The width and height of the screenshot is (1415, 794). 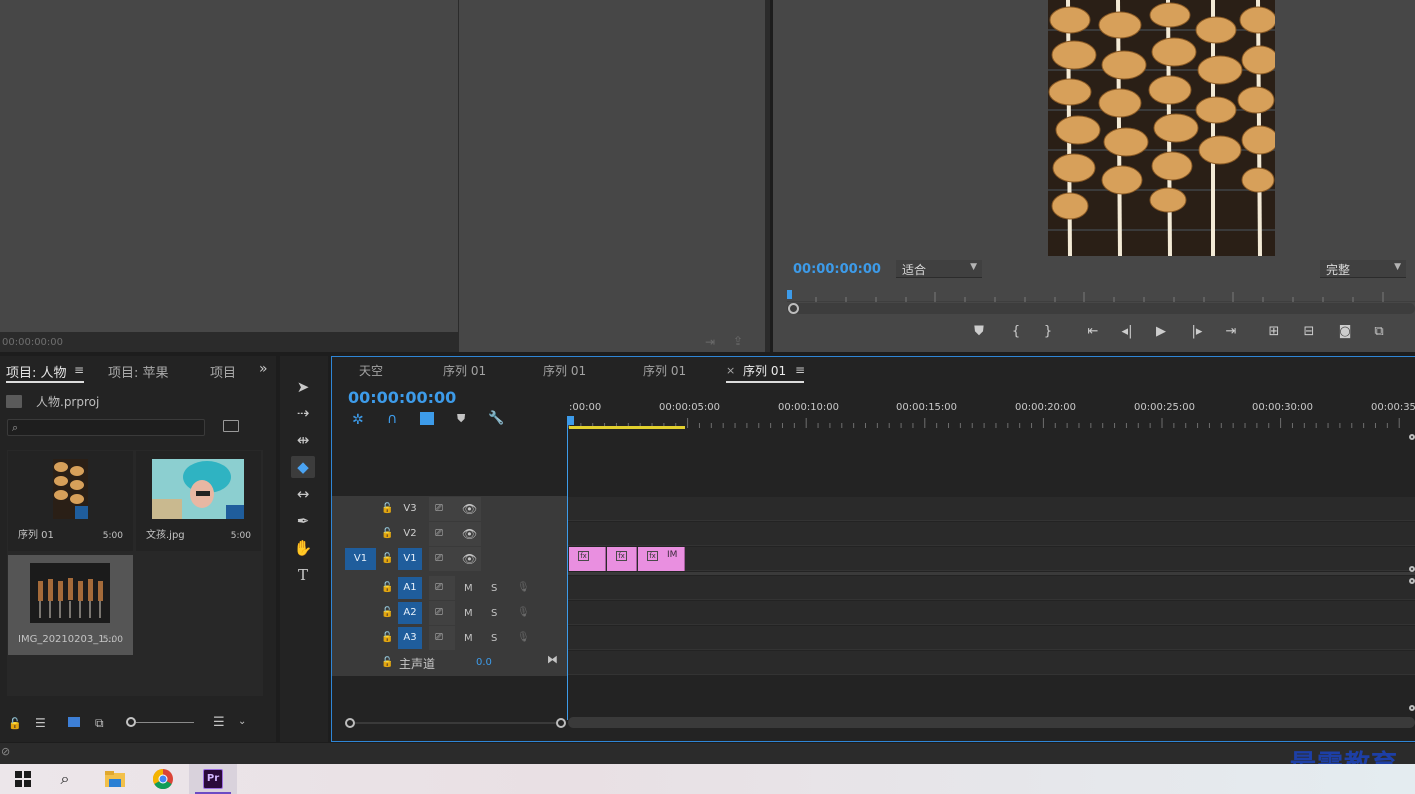 I want to click on playhead-handle, so click(x=570, y=420).